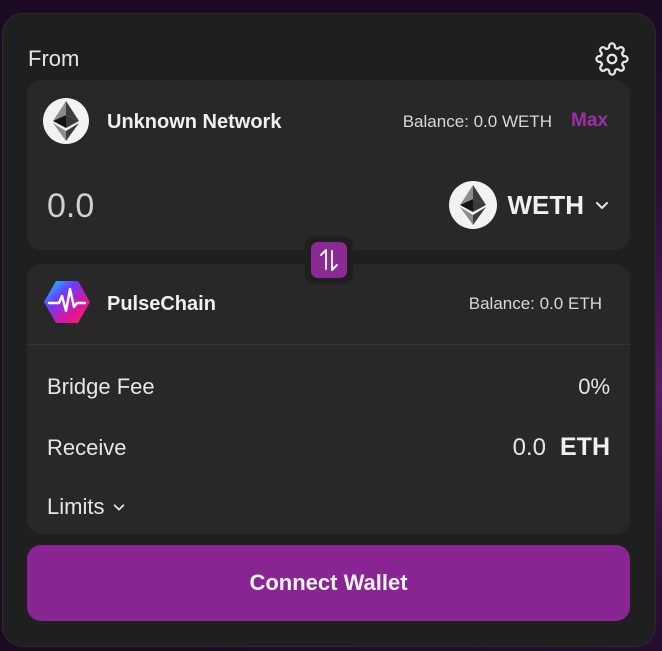  What do you see at coordinates (477, 121) in the screenshot?
I see `source-balance: Balance: 0.0 WETH` at bounding box center [477, 121].